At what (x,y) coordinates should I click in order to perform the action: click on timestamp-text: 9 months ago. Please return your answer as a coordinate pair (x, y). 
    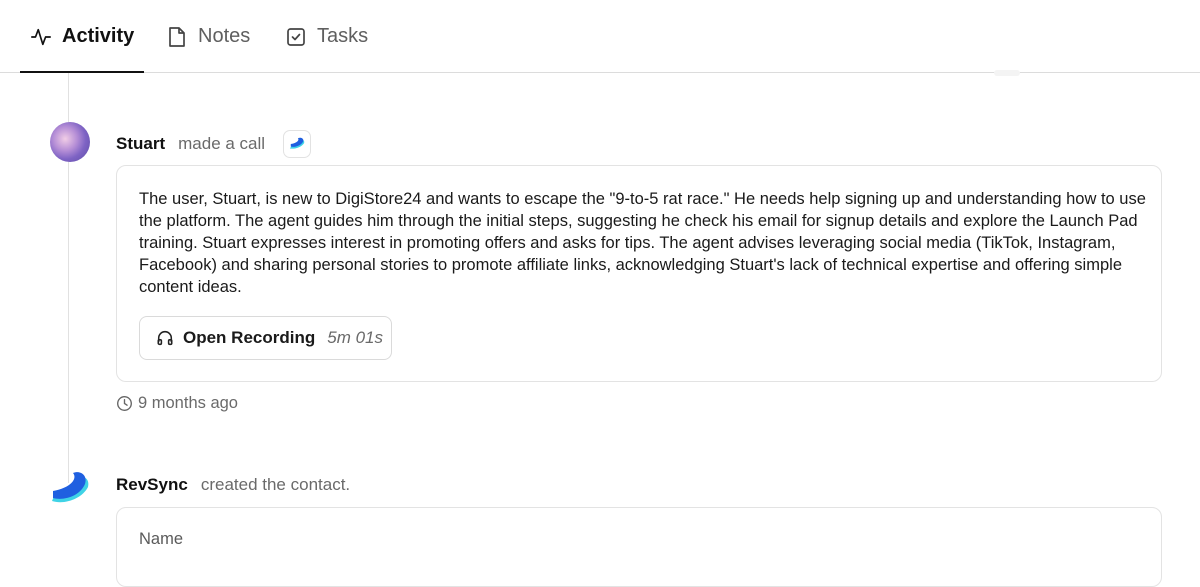
    Looking at the image, I should click on (188, 403).